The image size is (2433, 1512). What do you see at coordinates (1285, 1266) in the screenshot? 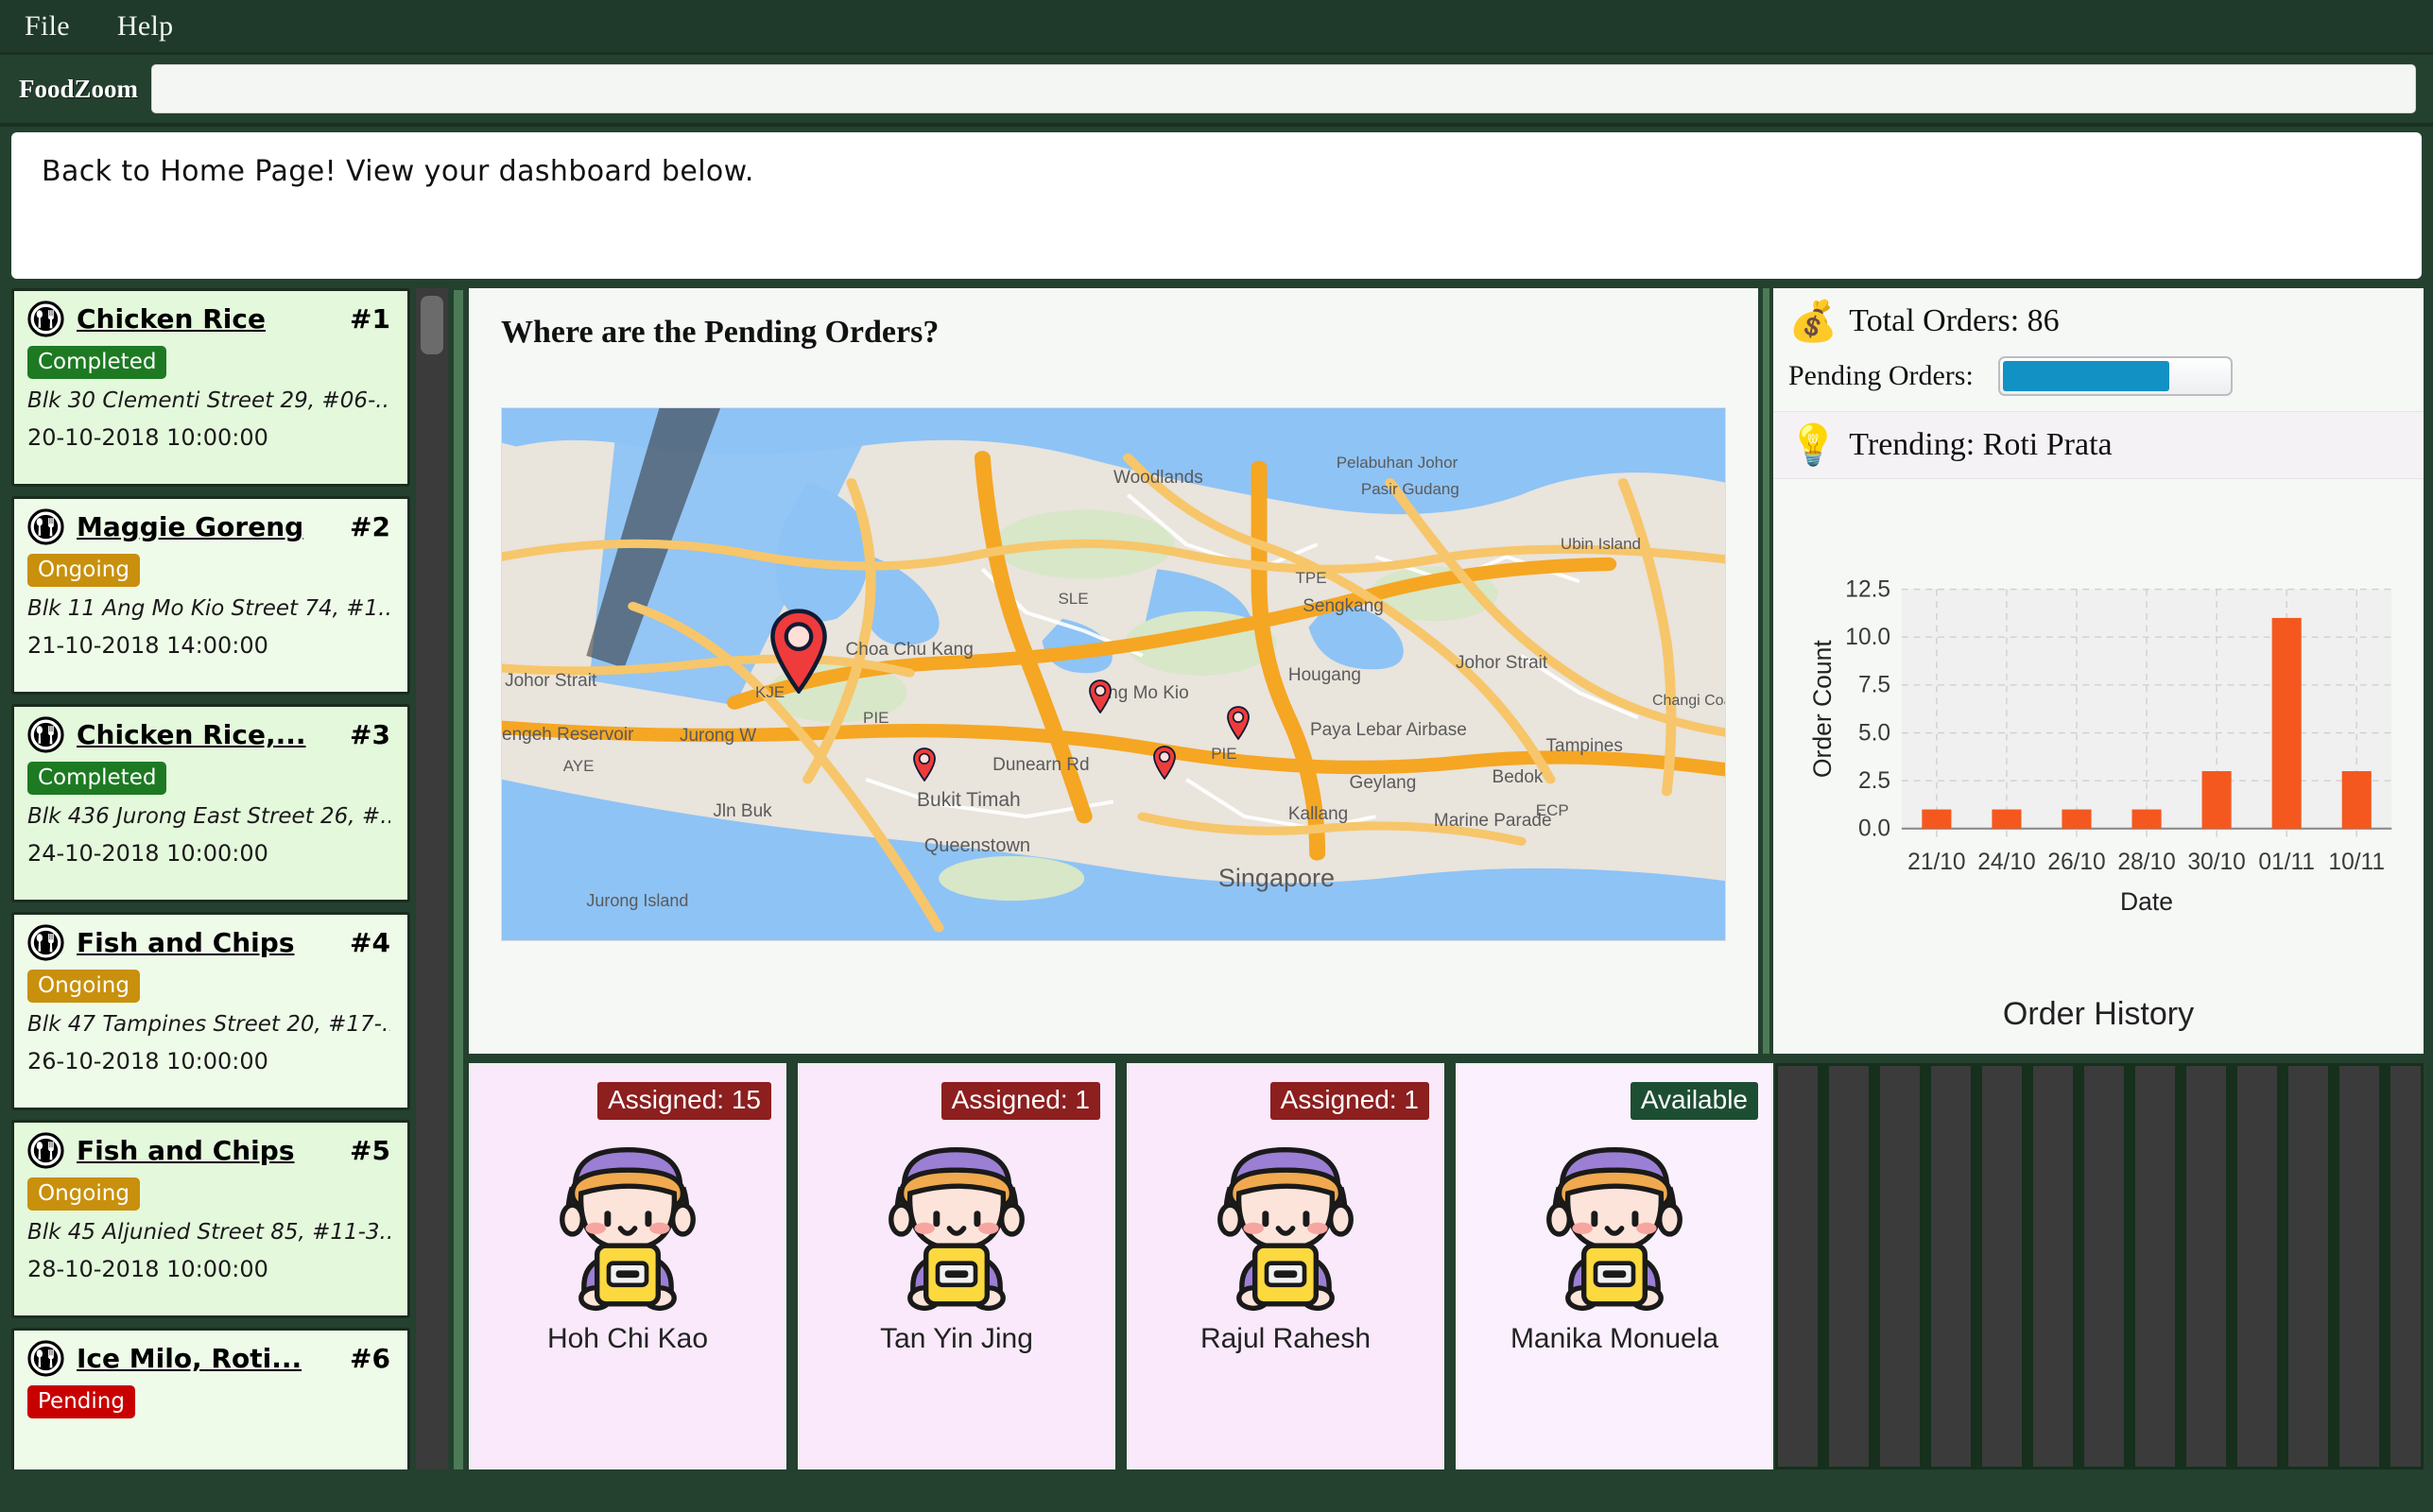
I see `driver-card: Assigned: 1 Rajul Rahesh` at bounding box center [1285, 1266].